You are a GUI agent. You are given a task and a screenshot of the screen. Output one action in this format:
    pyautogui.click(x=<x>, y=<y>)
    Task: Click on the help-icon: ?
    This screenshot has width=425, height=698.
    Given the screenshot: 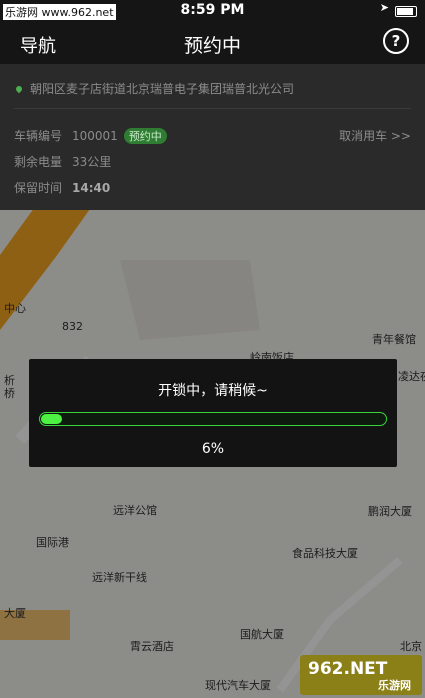 What is the action you would take?
    pyautogui.click(x=396, y=41)
    